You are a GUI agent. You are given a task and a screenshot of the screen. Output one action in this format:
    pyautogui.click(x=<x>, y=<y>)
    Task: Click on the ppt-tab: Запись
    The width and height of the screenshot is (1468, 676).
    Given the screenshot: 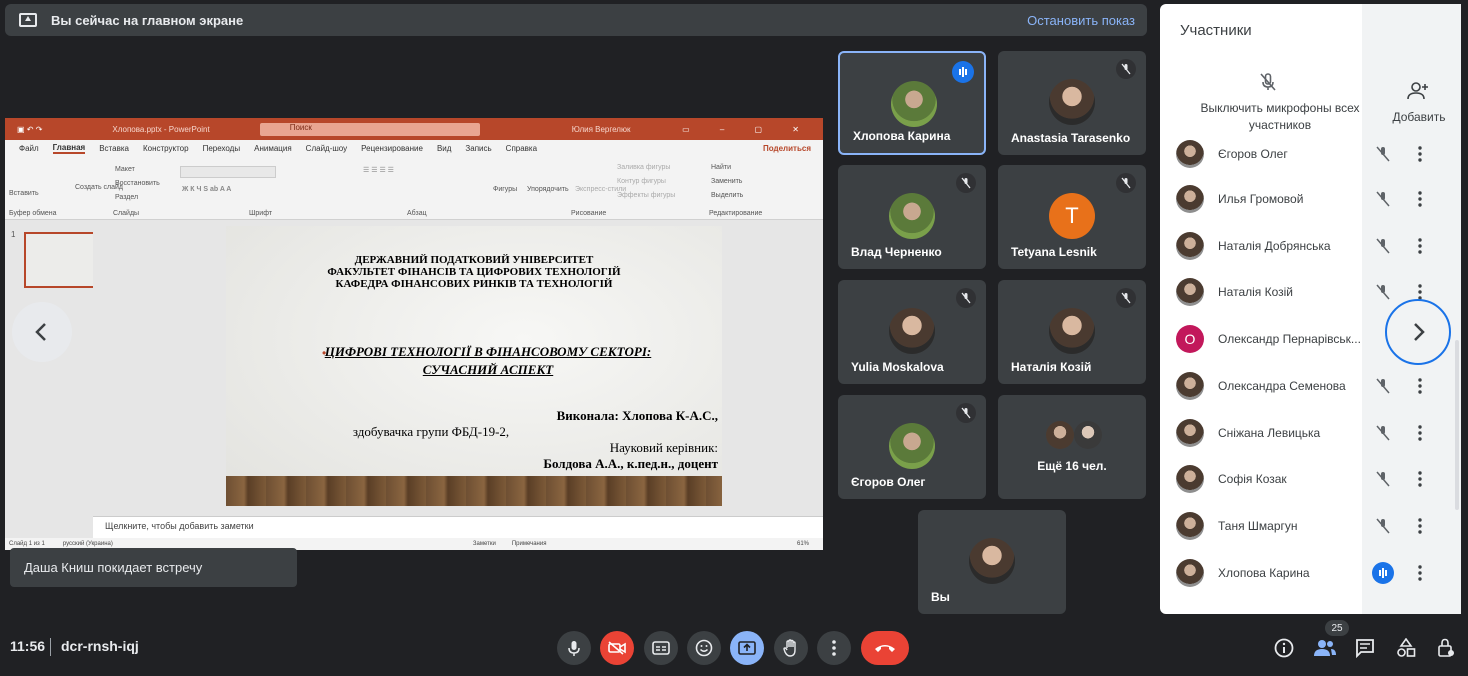 What is the action you would take?
    pyautogui.click(x=478, y=148)
    